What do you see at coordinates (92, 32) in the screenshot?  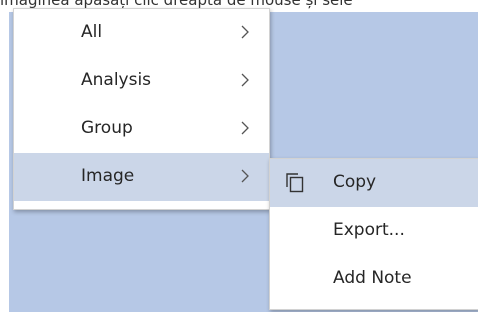 I see `menu-item-label: All` at bounding box center [92, 32].